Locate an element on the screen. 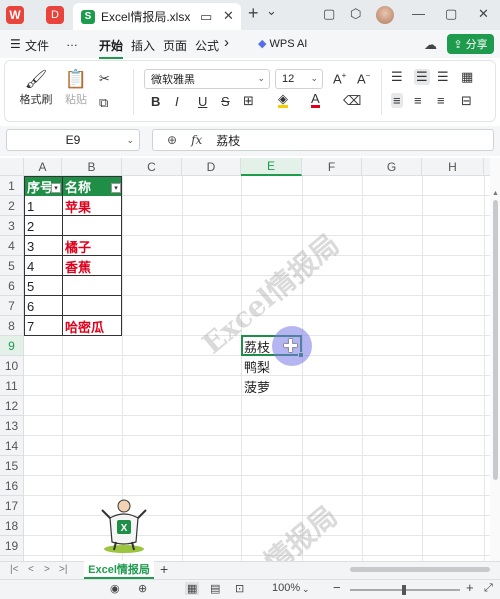 The image size is (500, 599). row-header-4: 4 is located at coordinates (12, 246).